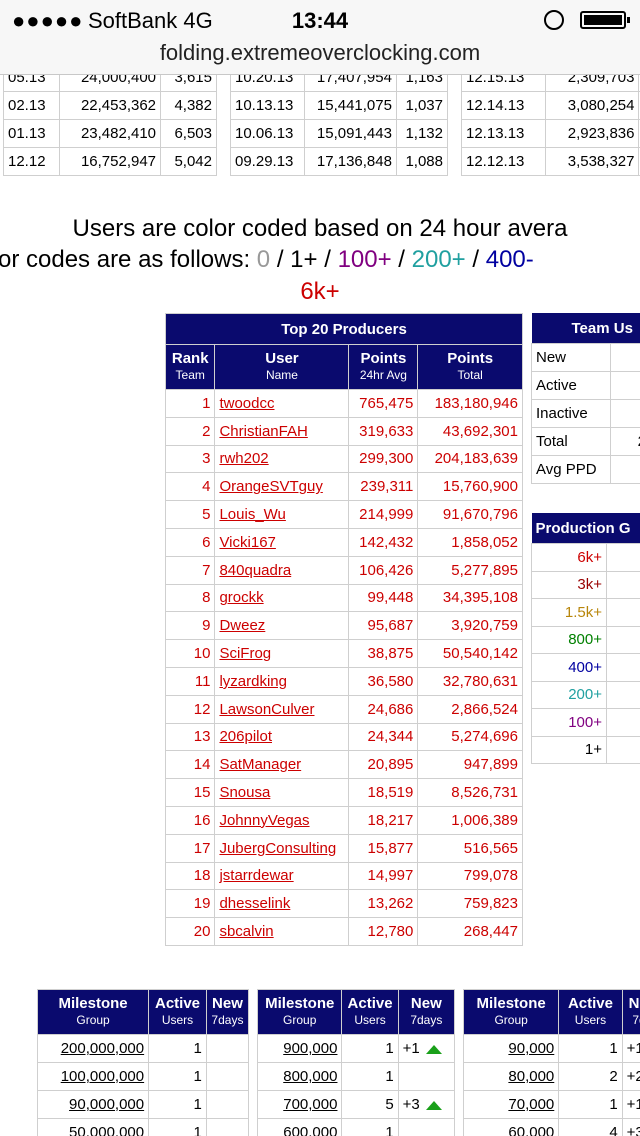 Image resolution: width=640 pixels, height=1136 pixels. I want to click on producer-row: 4 OrangeSVTguy 239,311 15,760,900, so click(343, 487).